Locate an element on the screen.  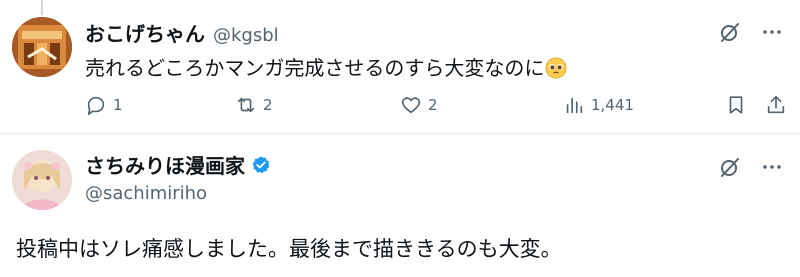
author-row: おこげちゃん @kgsbl is located at coordinates (182, 32).